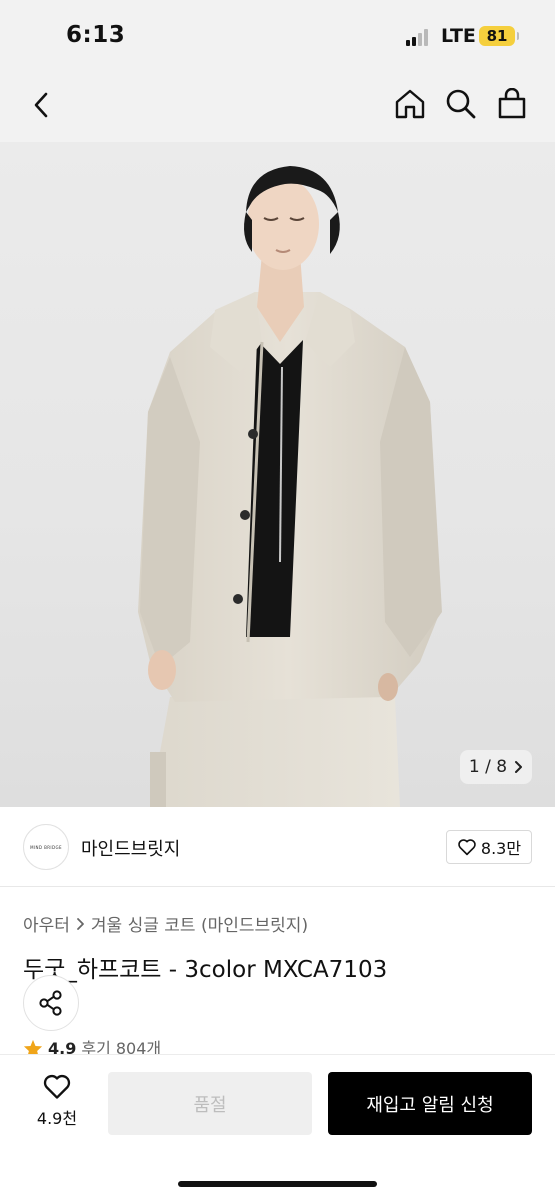 The image size is (555, 1200). What do you see at coordinates (57, 1103) in the screenshot?
I see `wishlist-button: 4.9천` at bounding box center [57, 1103].